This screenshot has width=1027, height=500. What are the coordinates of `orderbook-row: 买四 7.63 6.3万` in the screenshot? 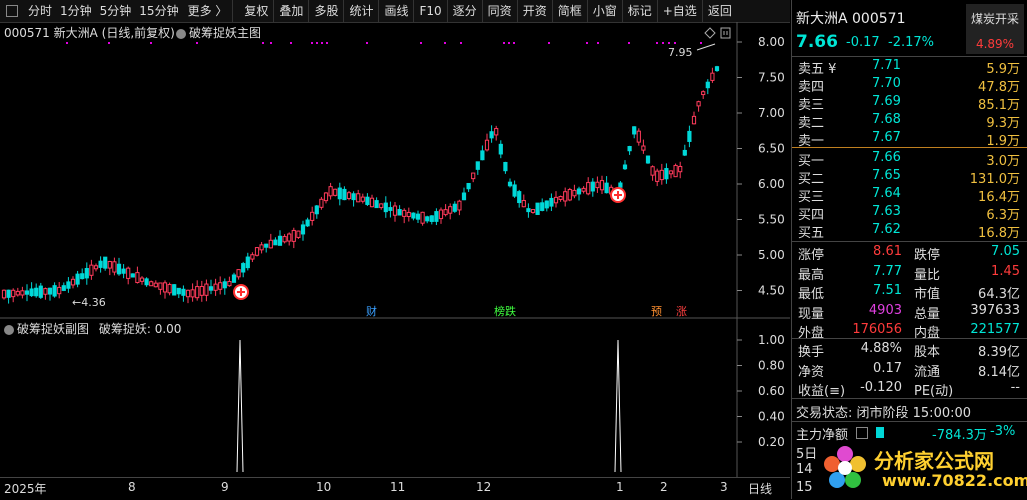 It's located at (909, 213).